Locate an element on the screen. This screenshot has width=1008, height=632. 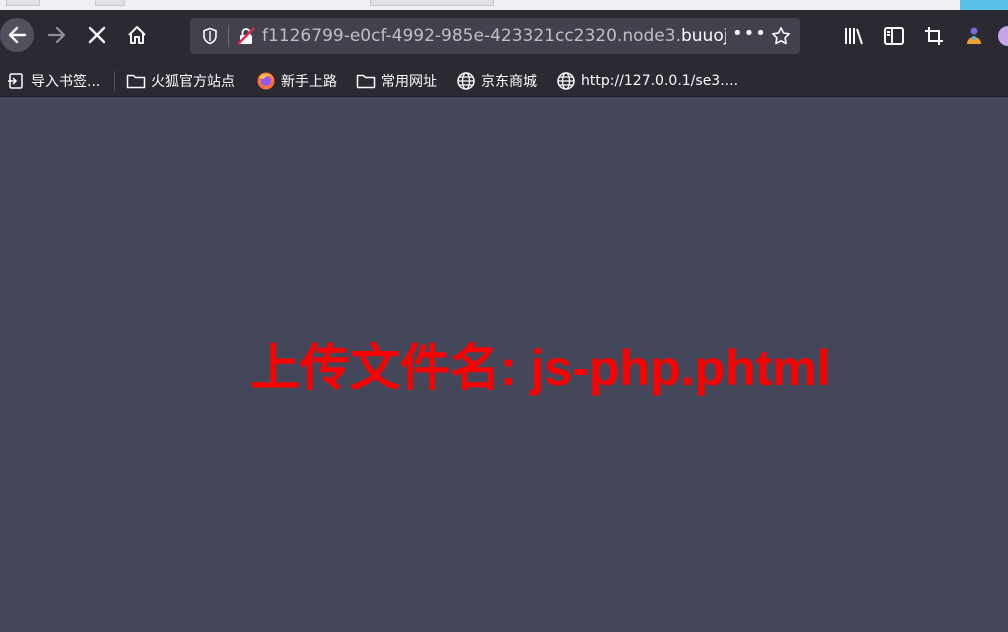
back-button is located at coordinates (17, 35).